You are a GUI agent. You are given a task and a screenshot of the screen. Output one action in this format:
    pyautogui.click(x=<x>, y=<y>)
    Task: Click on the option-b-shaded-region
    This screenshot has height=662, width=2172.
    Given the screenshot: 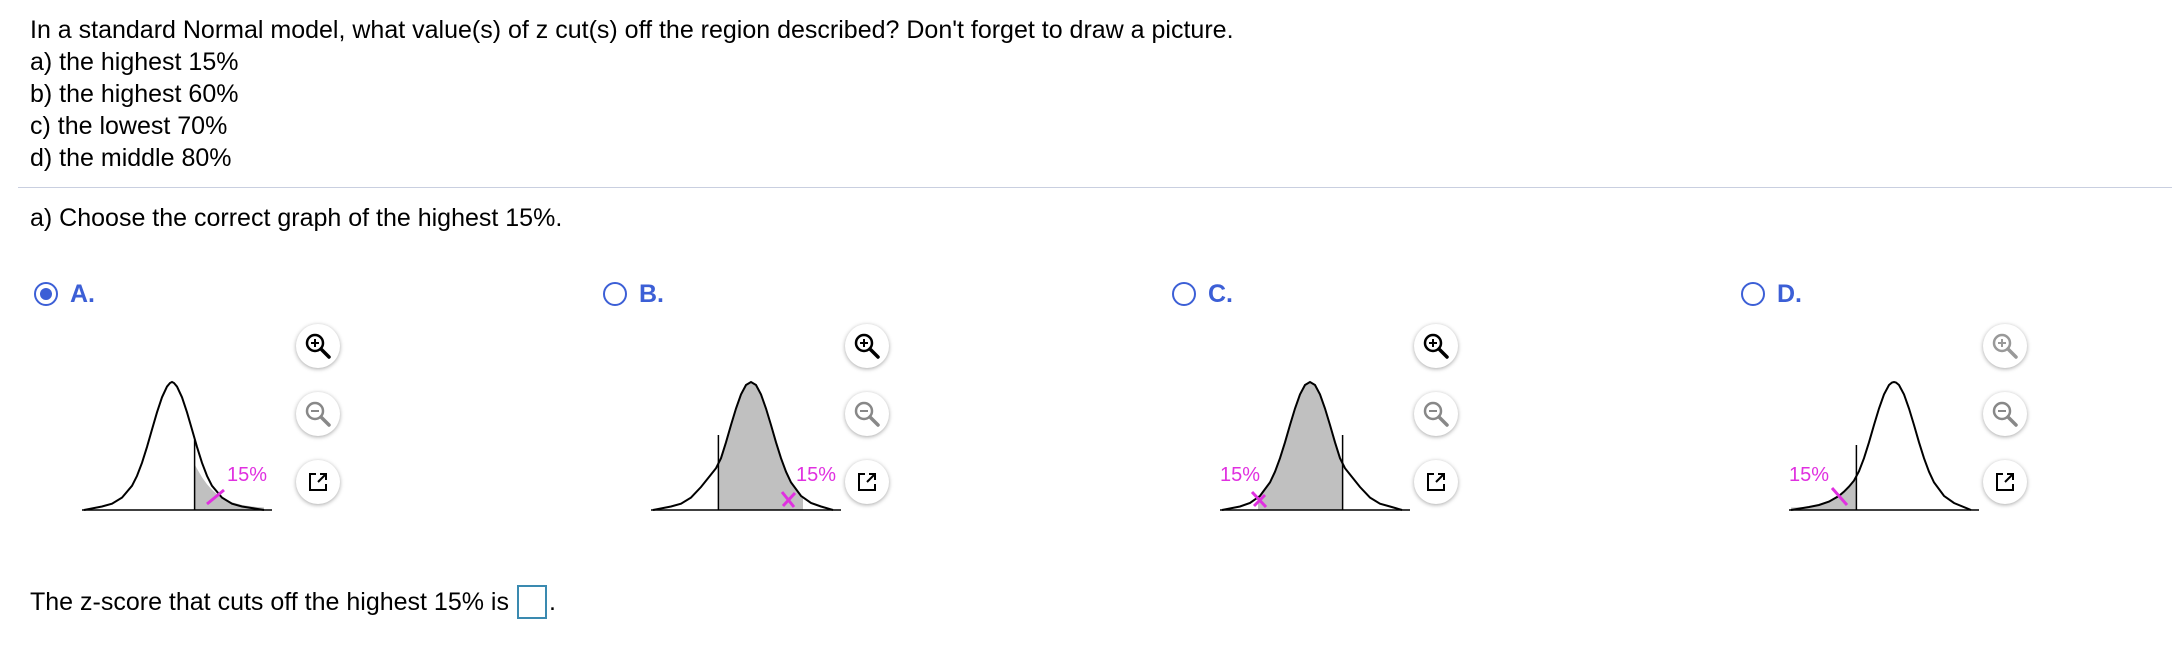 What is the action you would take?
    pyautogui.click(x=760, y=446)
    